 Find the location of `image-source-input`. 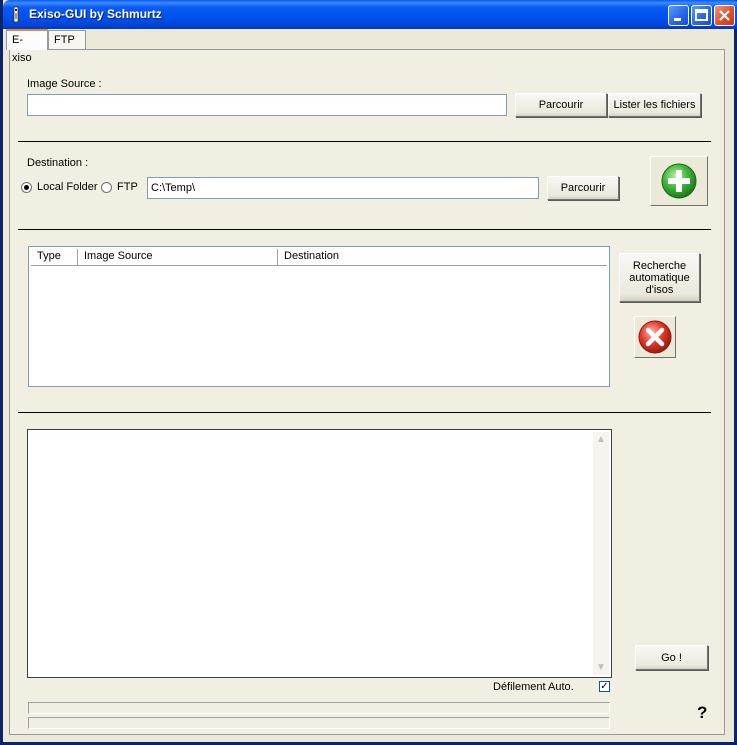

image-source-input is located at coordinates (267, 105).